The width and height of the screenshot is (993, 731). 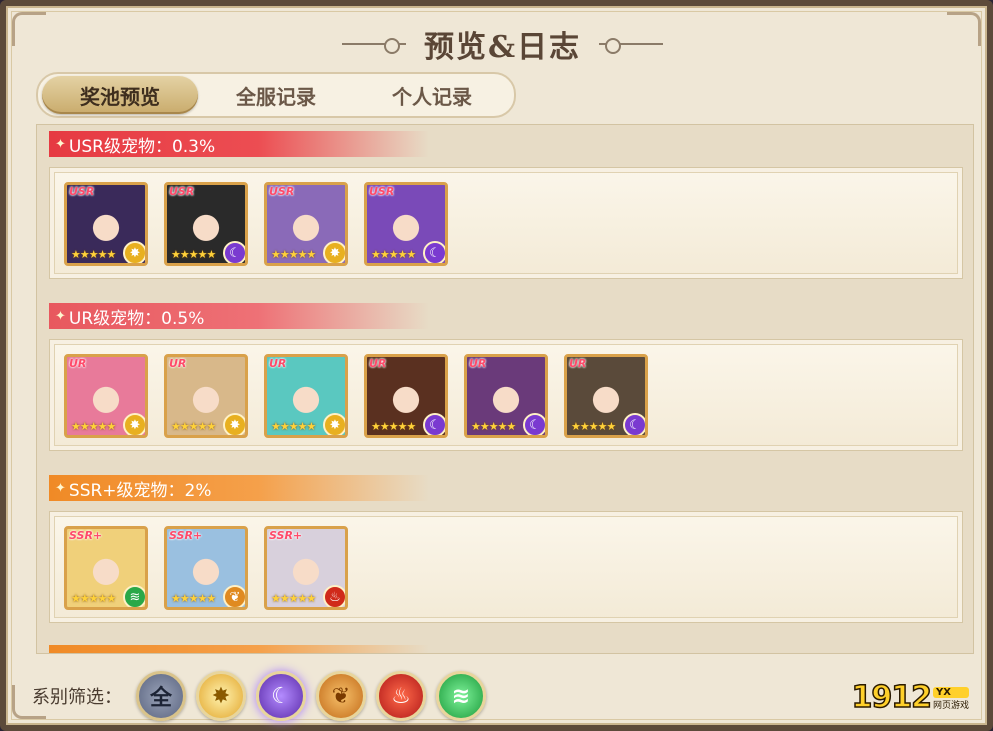 I want to click on filter-label: 系别筛选：, so click(x=77, y=697).